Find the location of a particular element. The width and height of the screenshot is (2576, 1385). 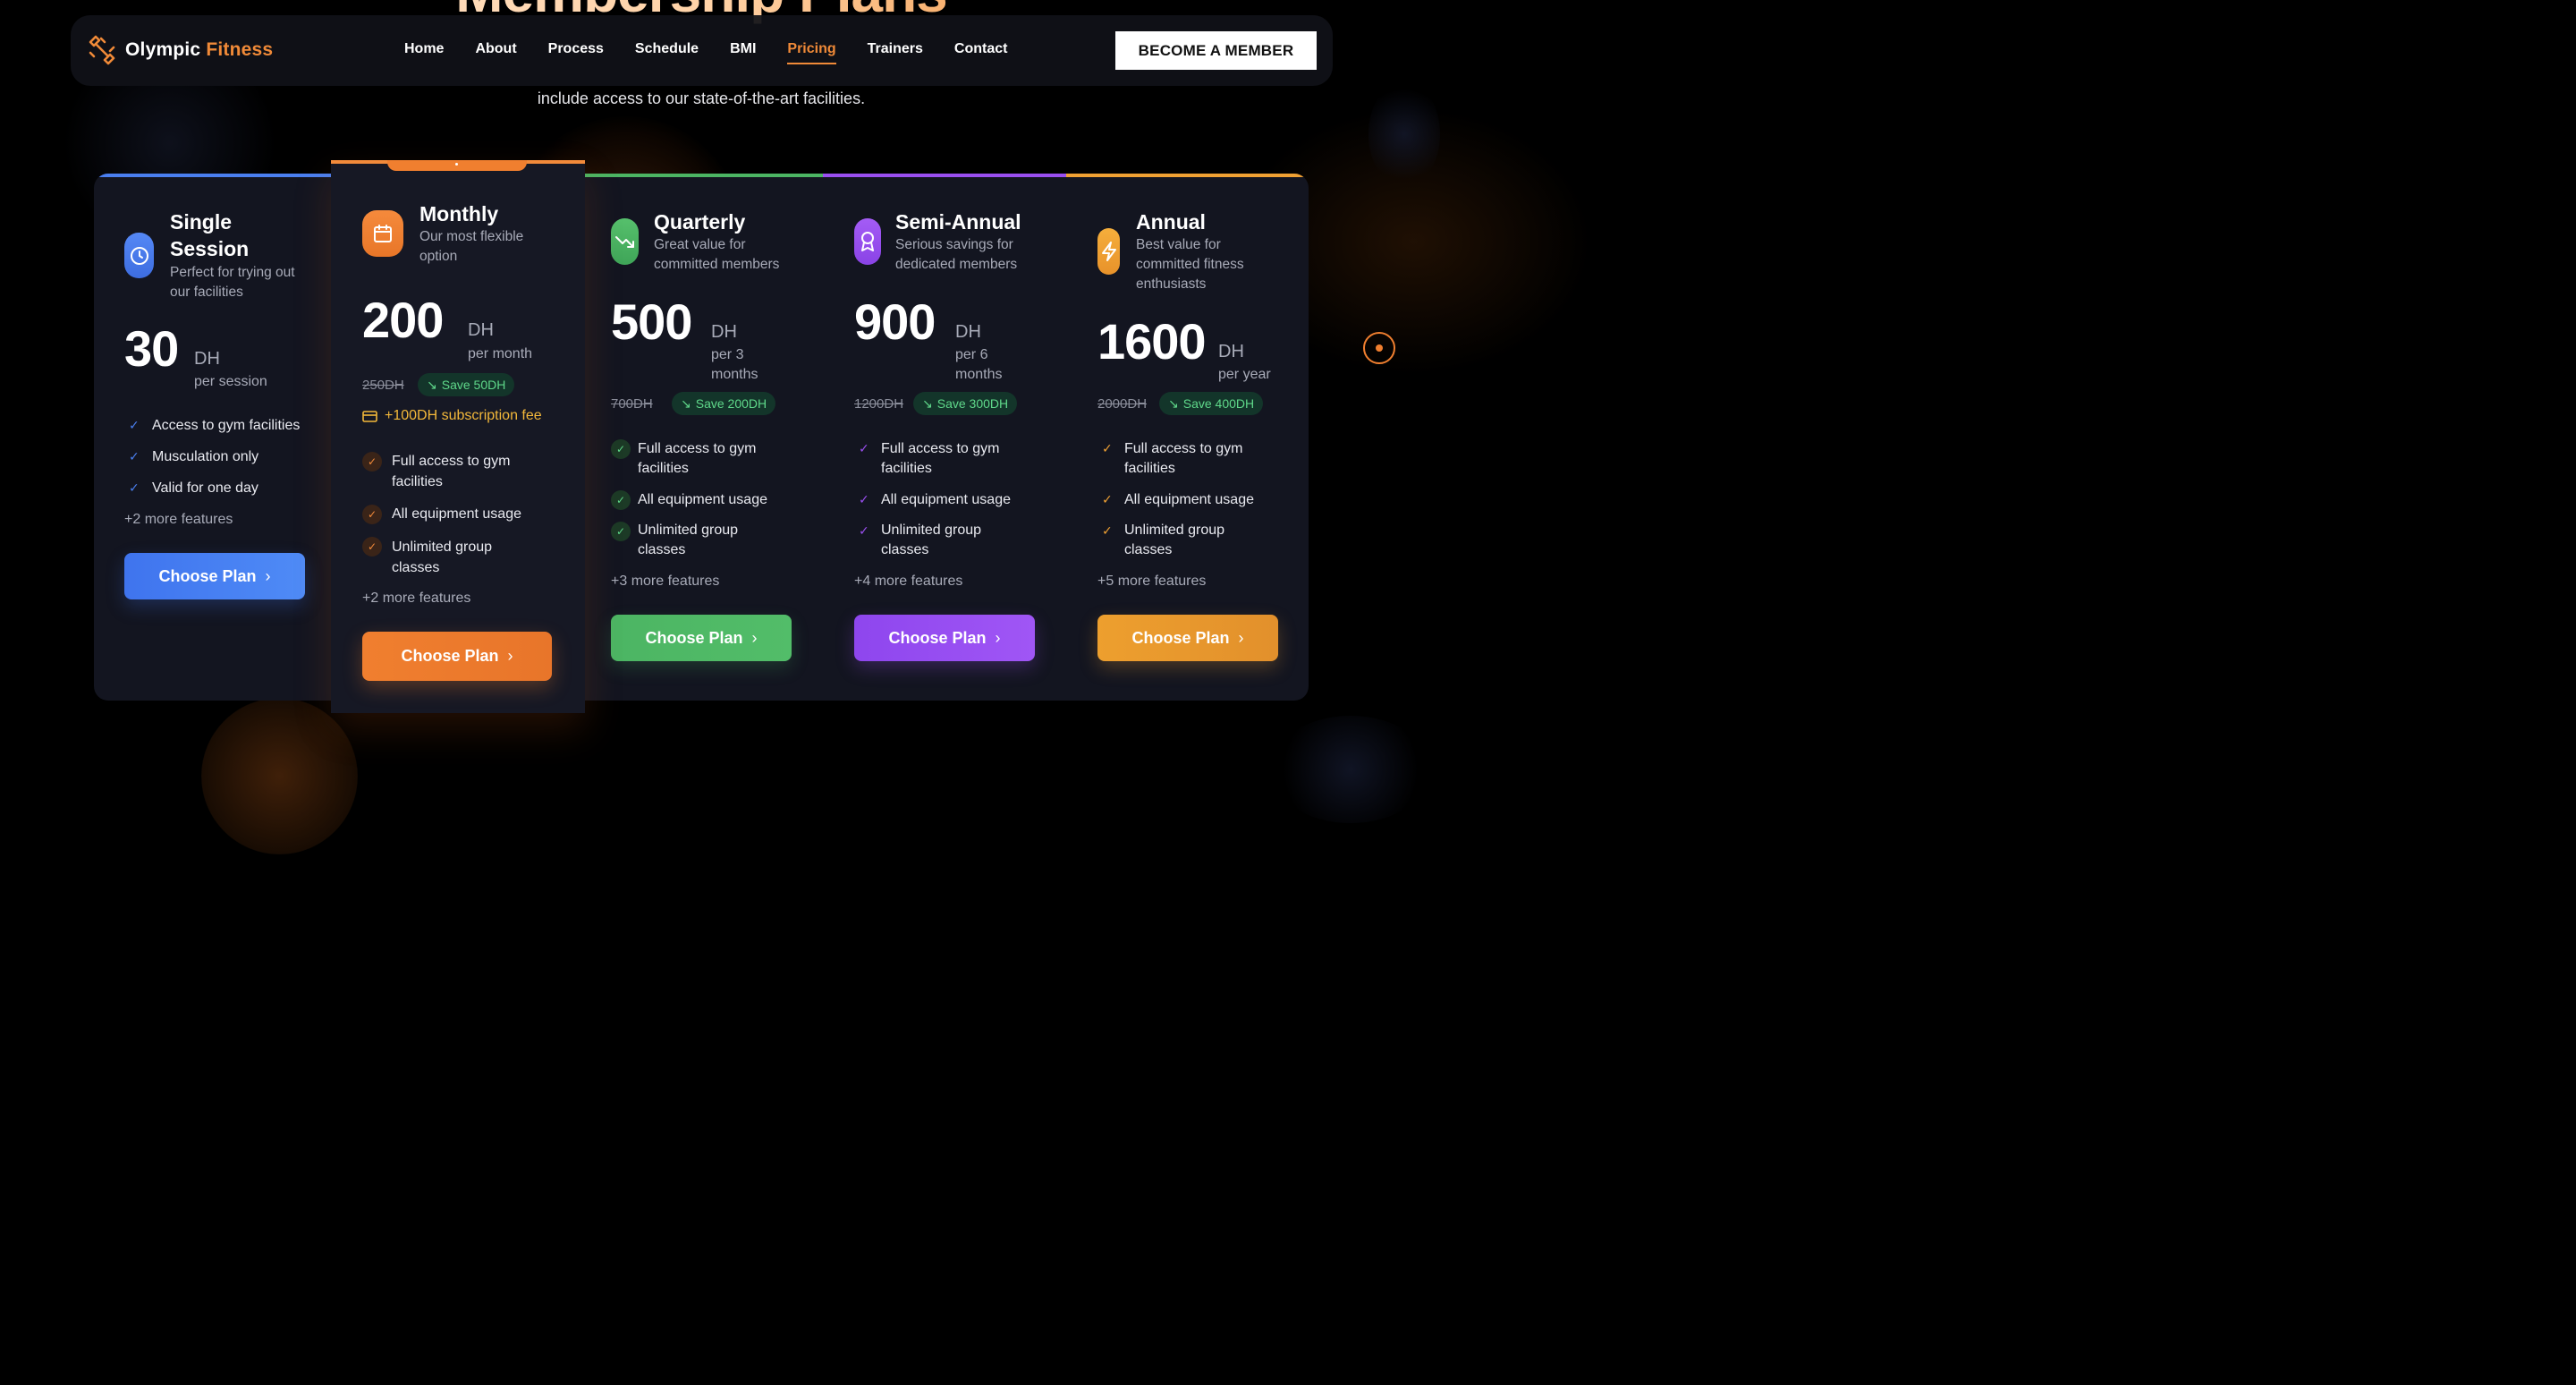

badge-dot is located at coordinates (456, 164).